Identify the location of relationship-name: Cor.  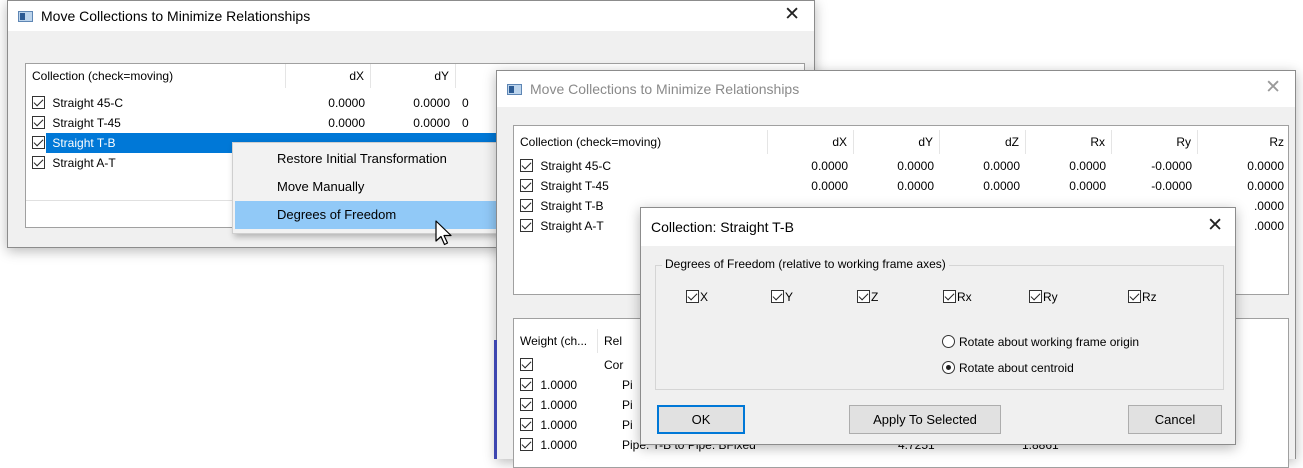
(614, 365).